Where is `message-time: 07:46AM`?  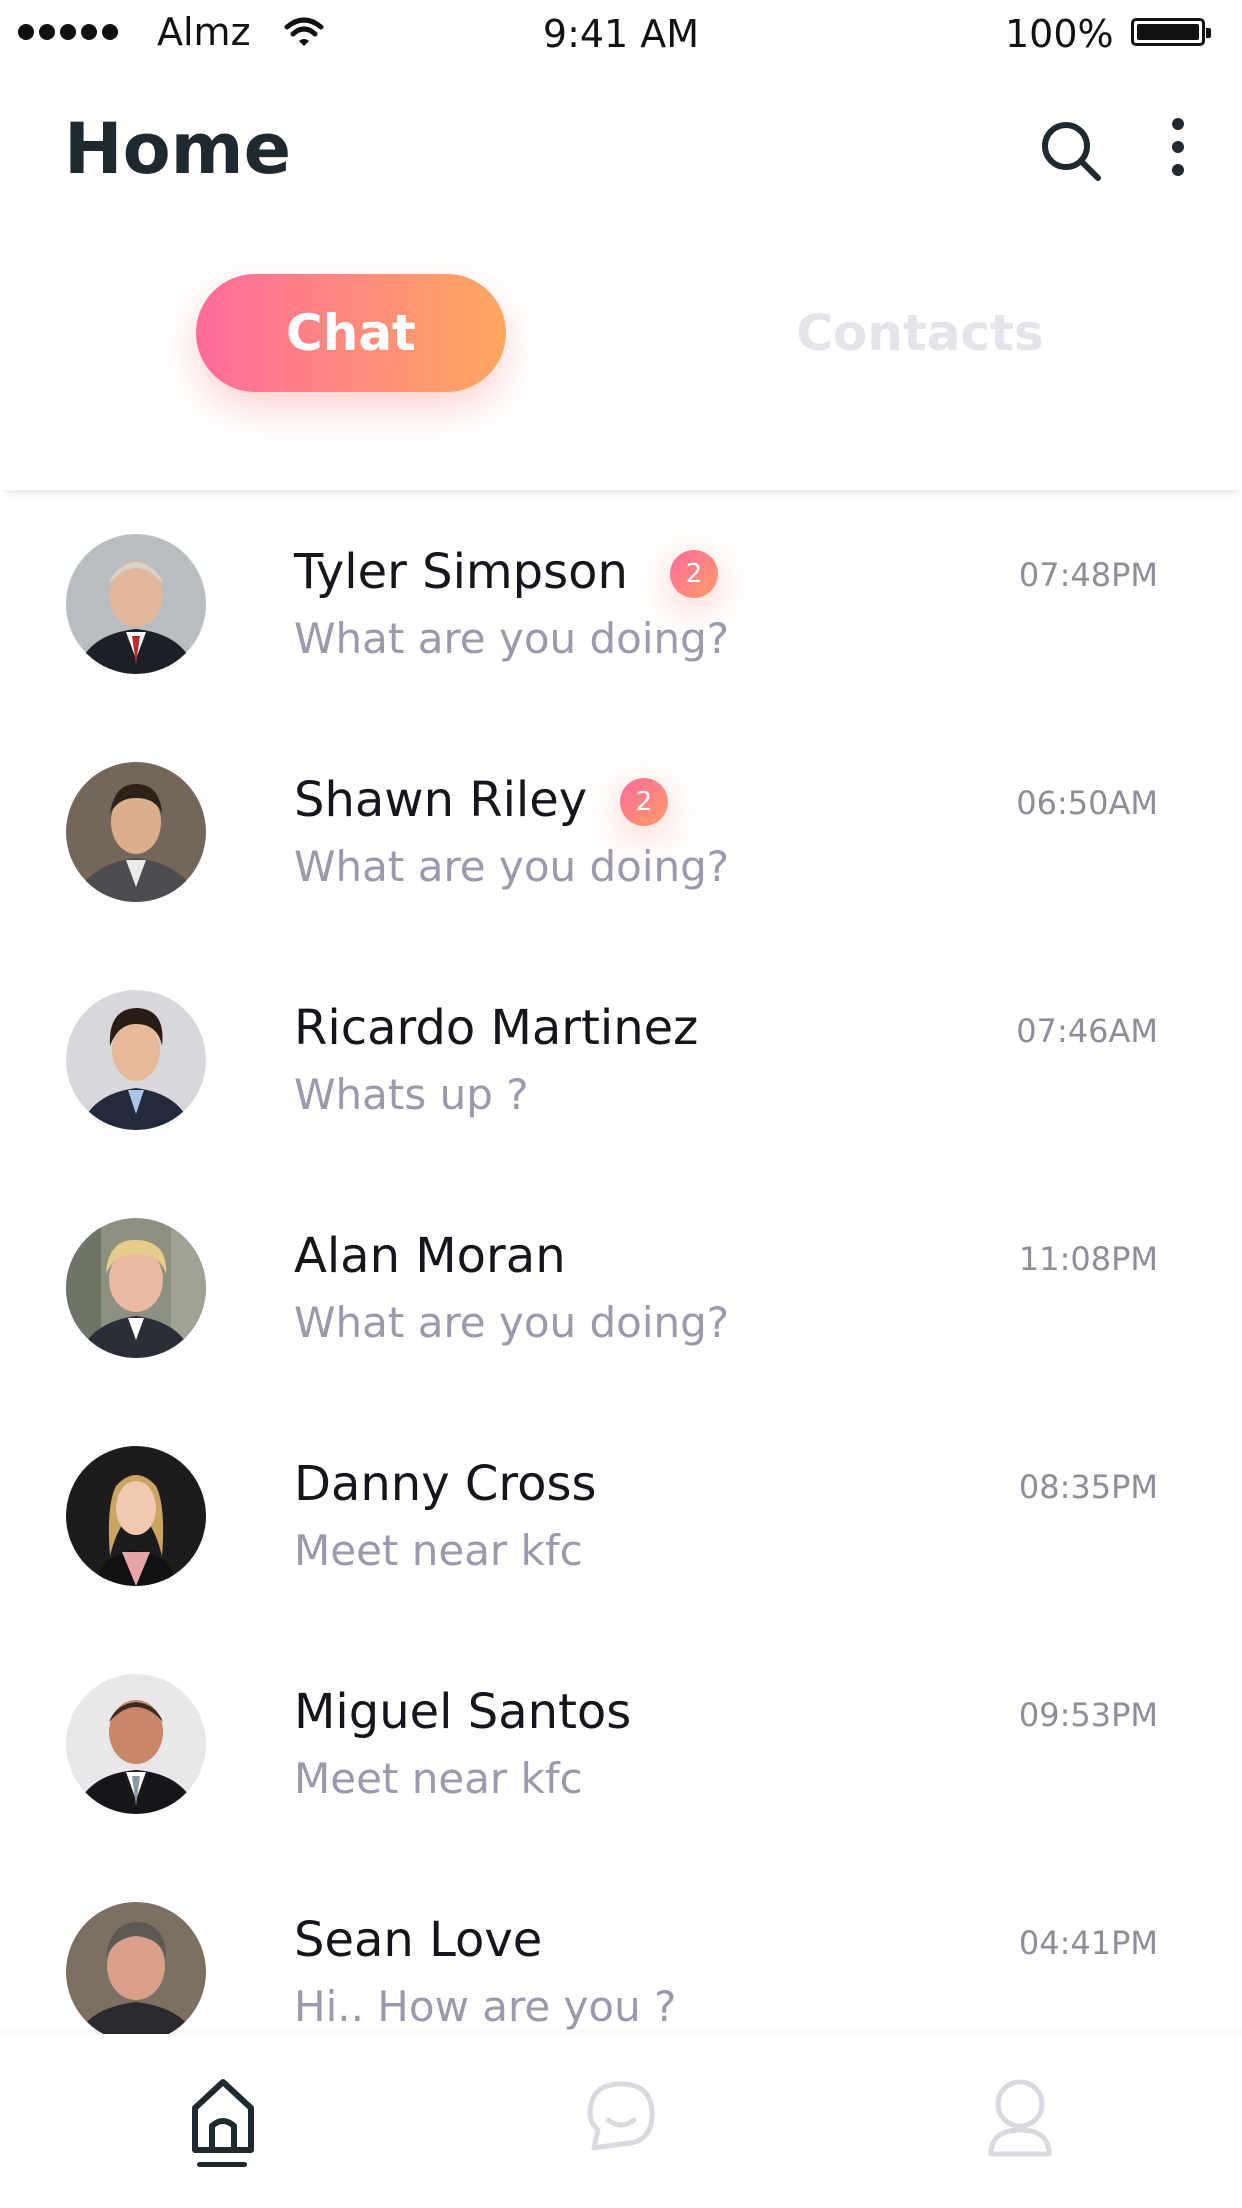 message-time: 07:46AM is located at coordinates (1087, 1031).